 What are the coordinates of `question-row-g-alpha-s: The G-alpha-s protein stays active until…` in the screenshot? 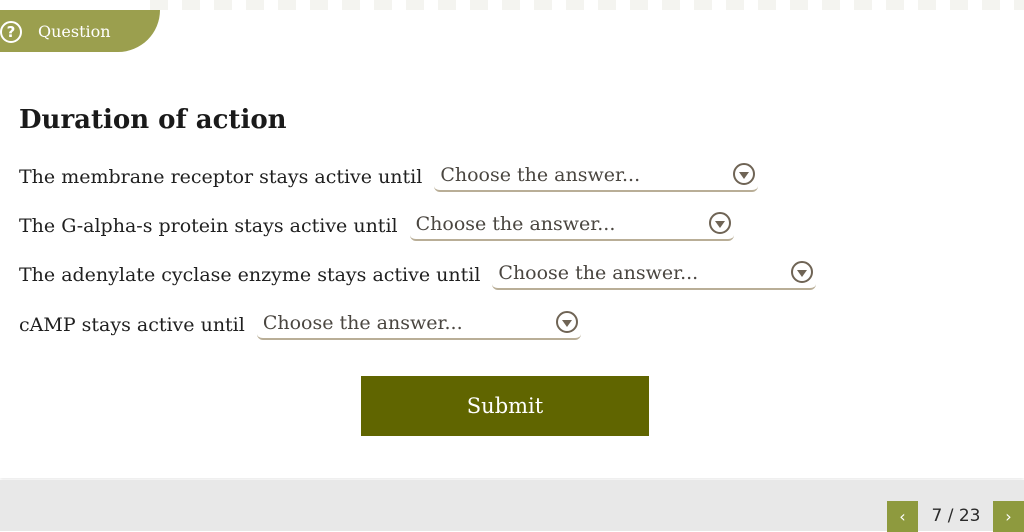 It's located at (376, 226).